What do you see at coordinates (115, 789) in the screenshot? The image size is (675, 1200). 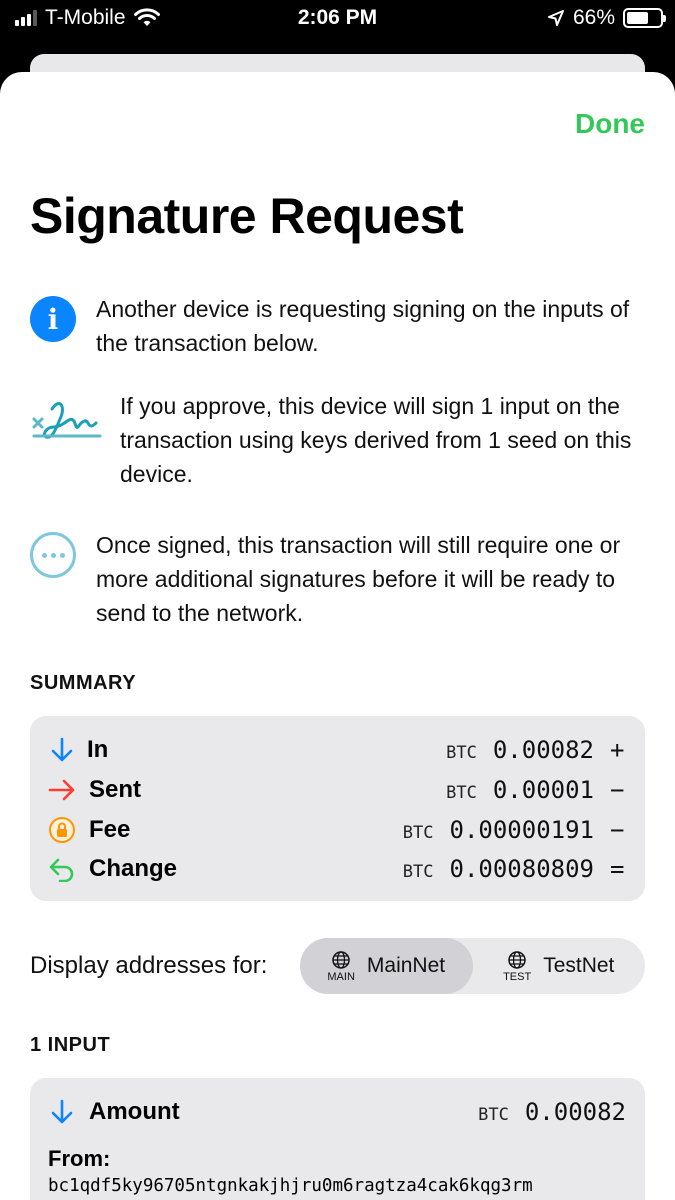 I see `summary-label: Sent` at bounding box center [115, 789].